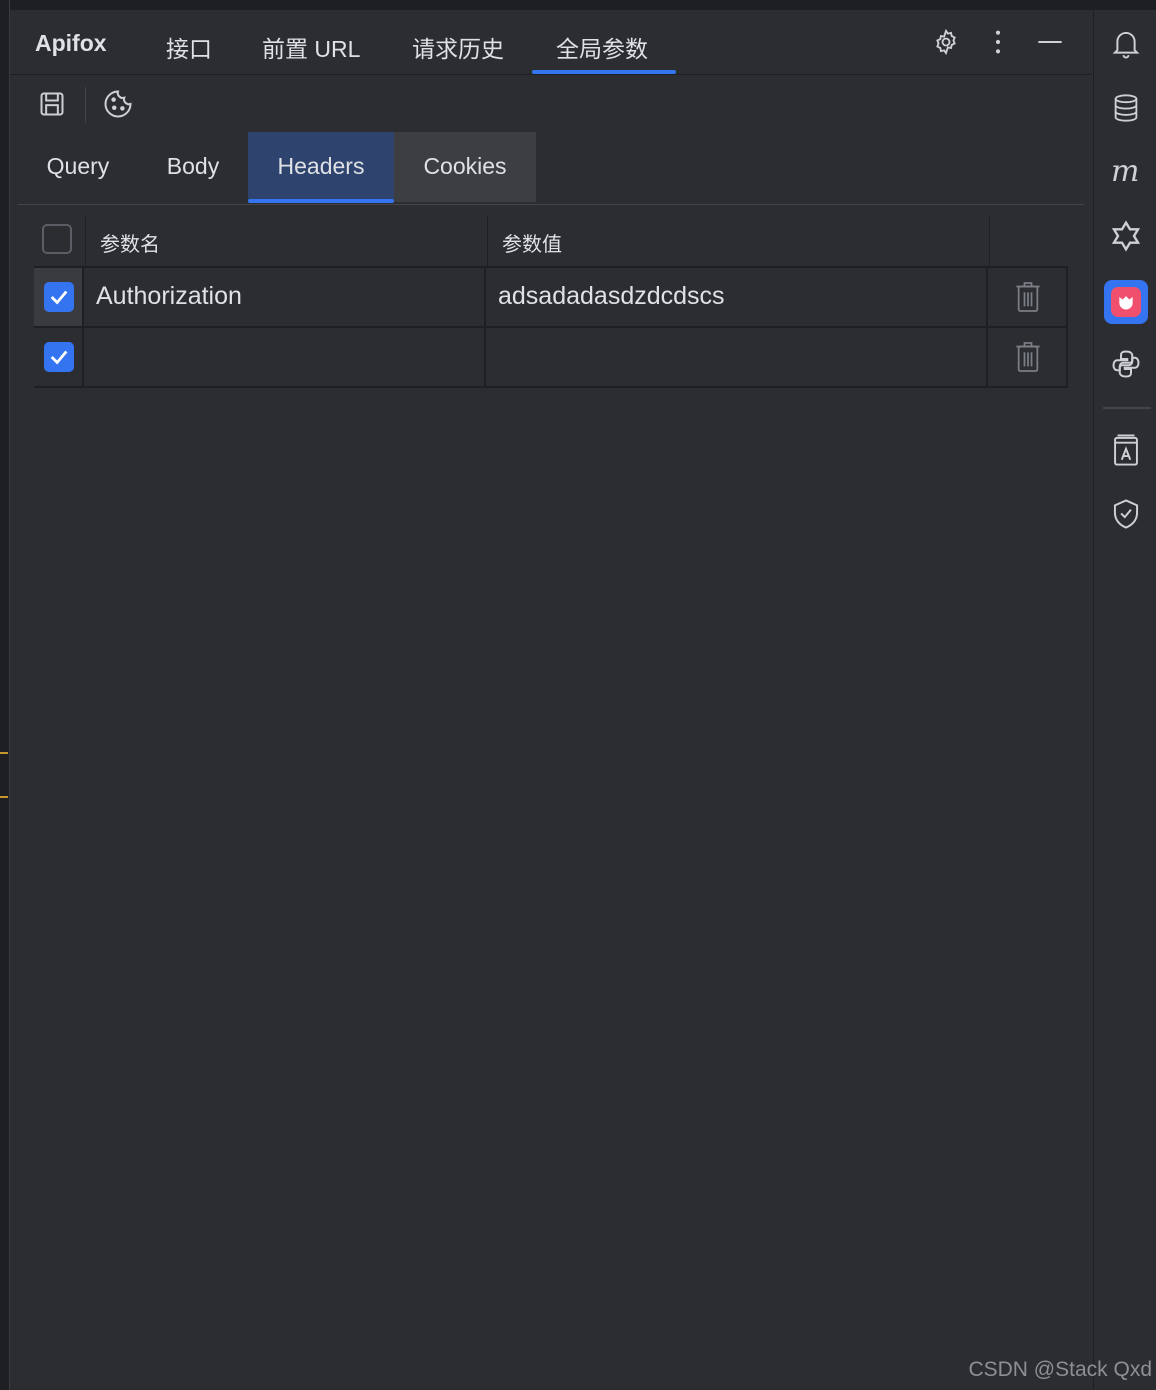 This screenshot has height=1390, width=1156. What do you see at coordinates (551, 358) in the screenshot?
I see `table-row` at bounding box center [551, 358].